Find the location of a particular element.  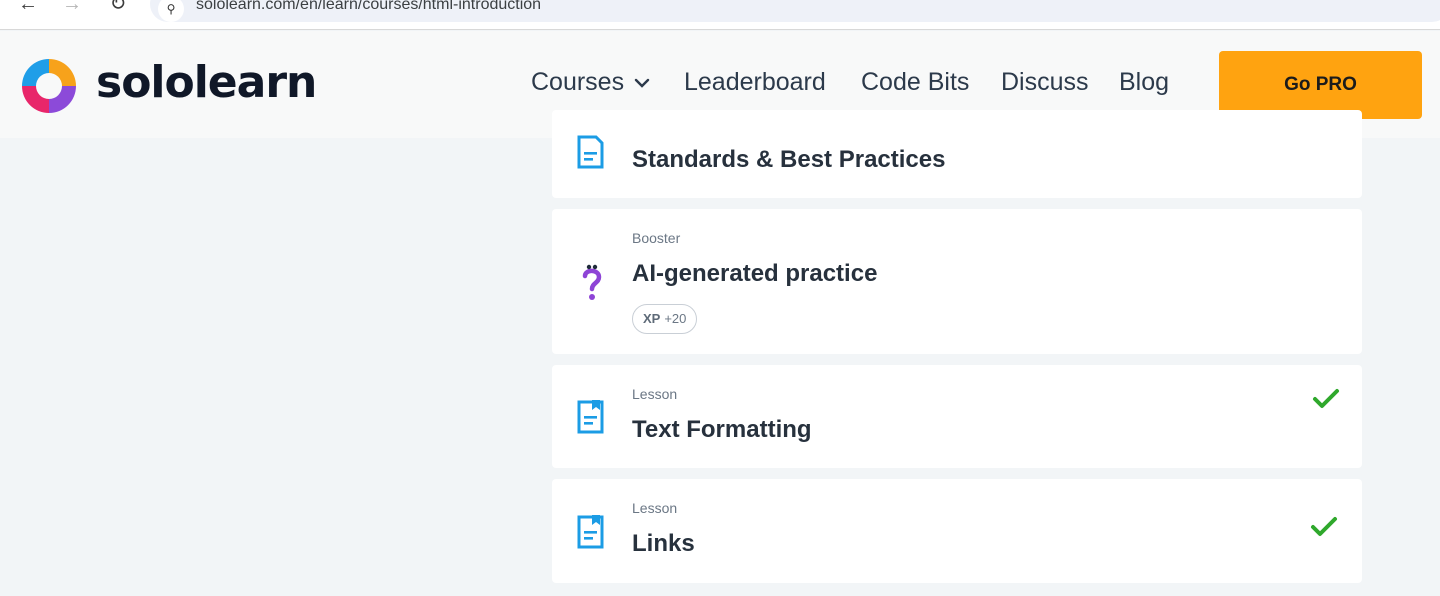

card-title: AI-generated practice is located at coordinates (755, 273).